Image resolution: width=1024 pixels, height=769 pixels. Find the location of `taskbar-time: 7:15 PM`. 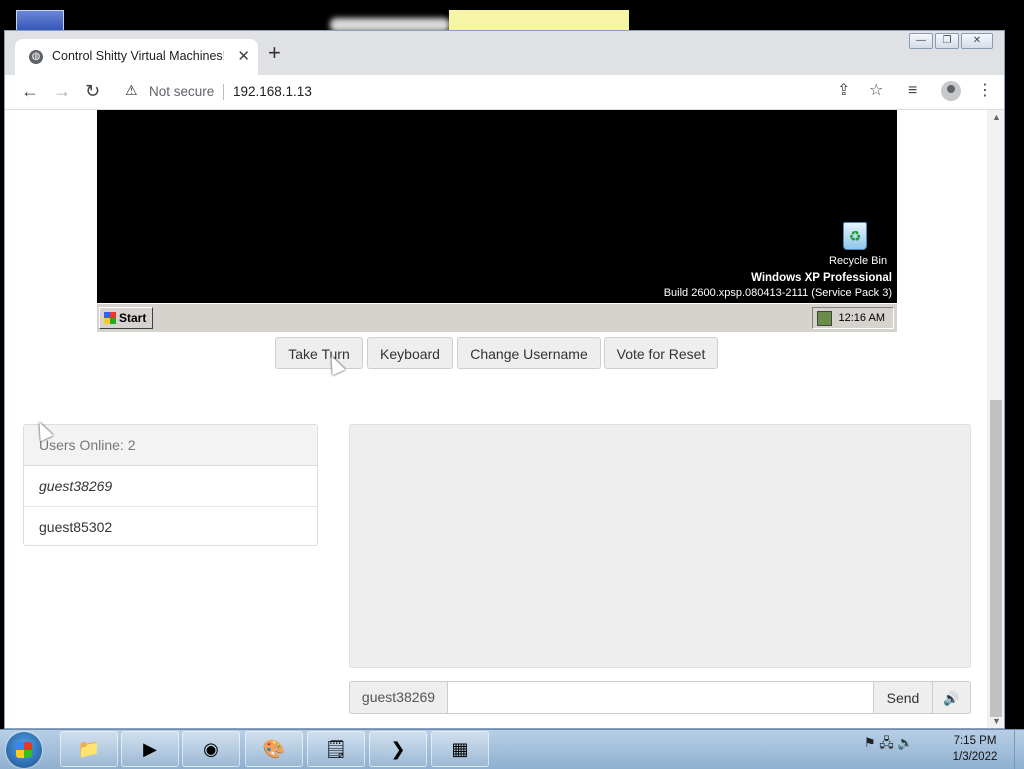

taskbar-time: 7:15 PM is located at coordinates (975, 741).